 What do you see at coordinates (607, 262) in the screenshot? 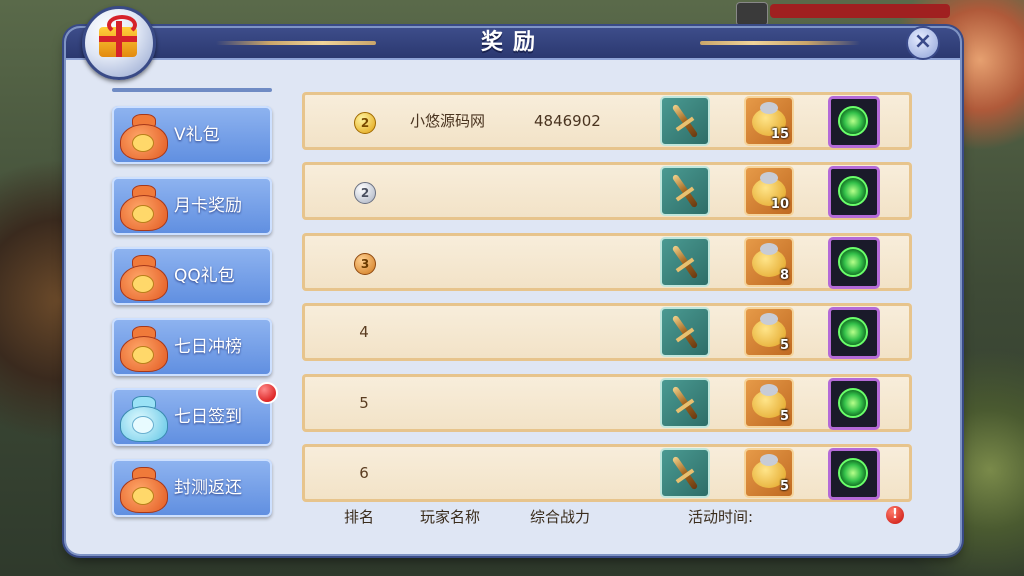
I see `reward-row: 3 8` at bounding box center [607, 262].